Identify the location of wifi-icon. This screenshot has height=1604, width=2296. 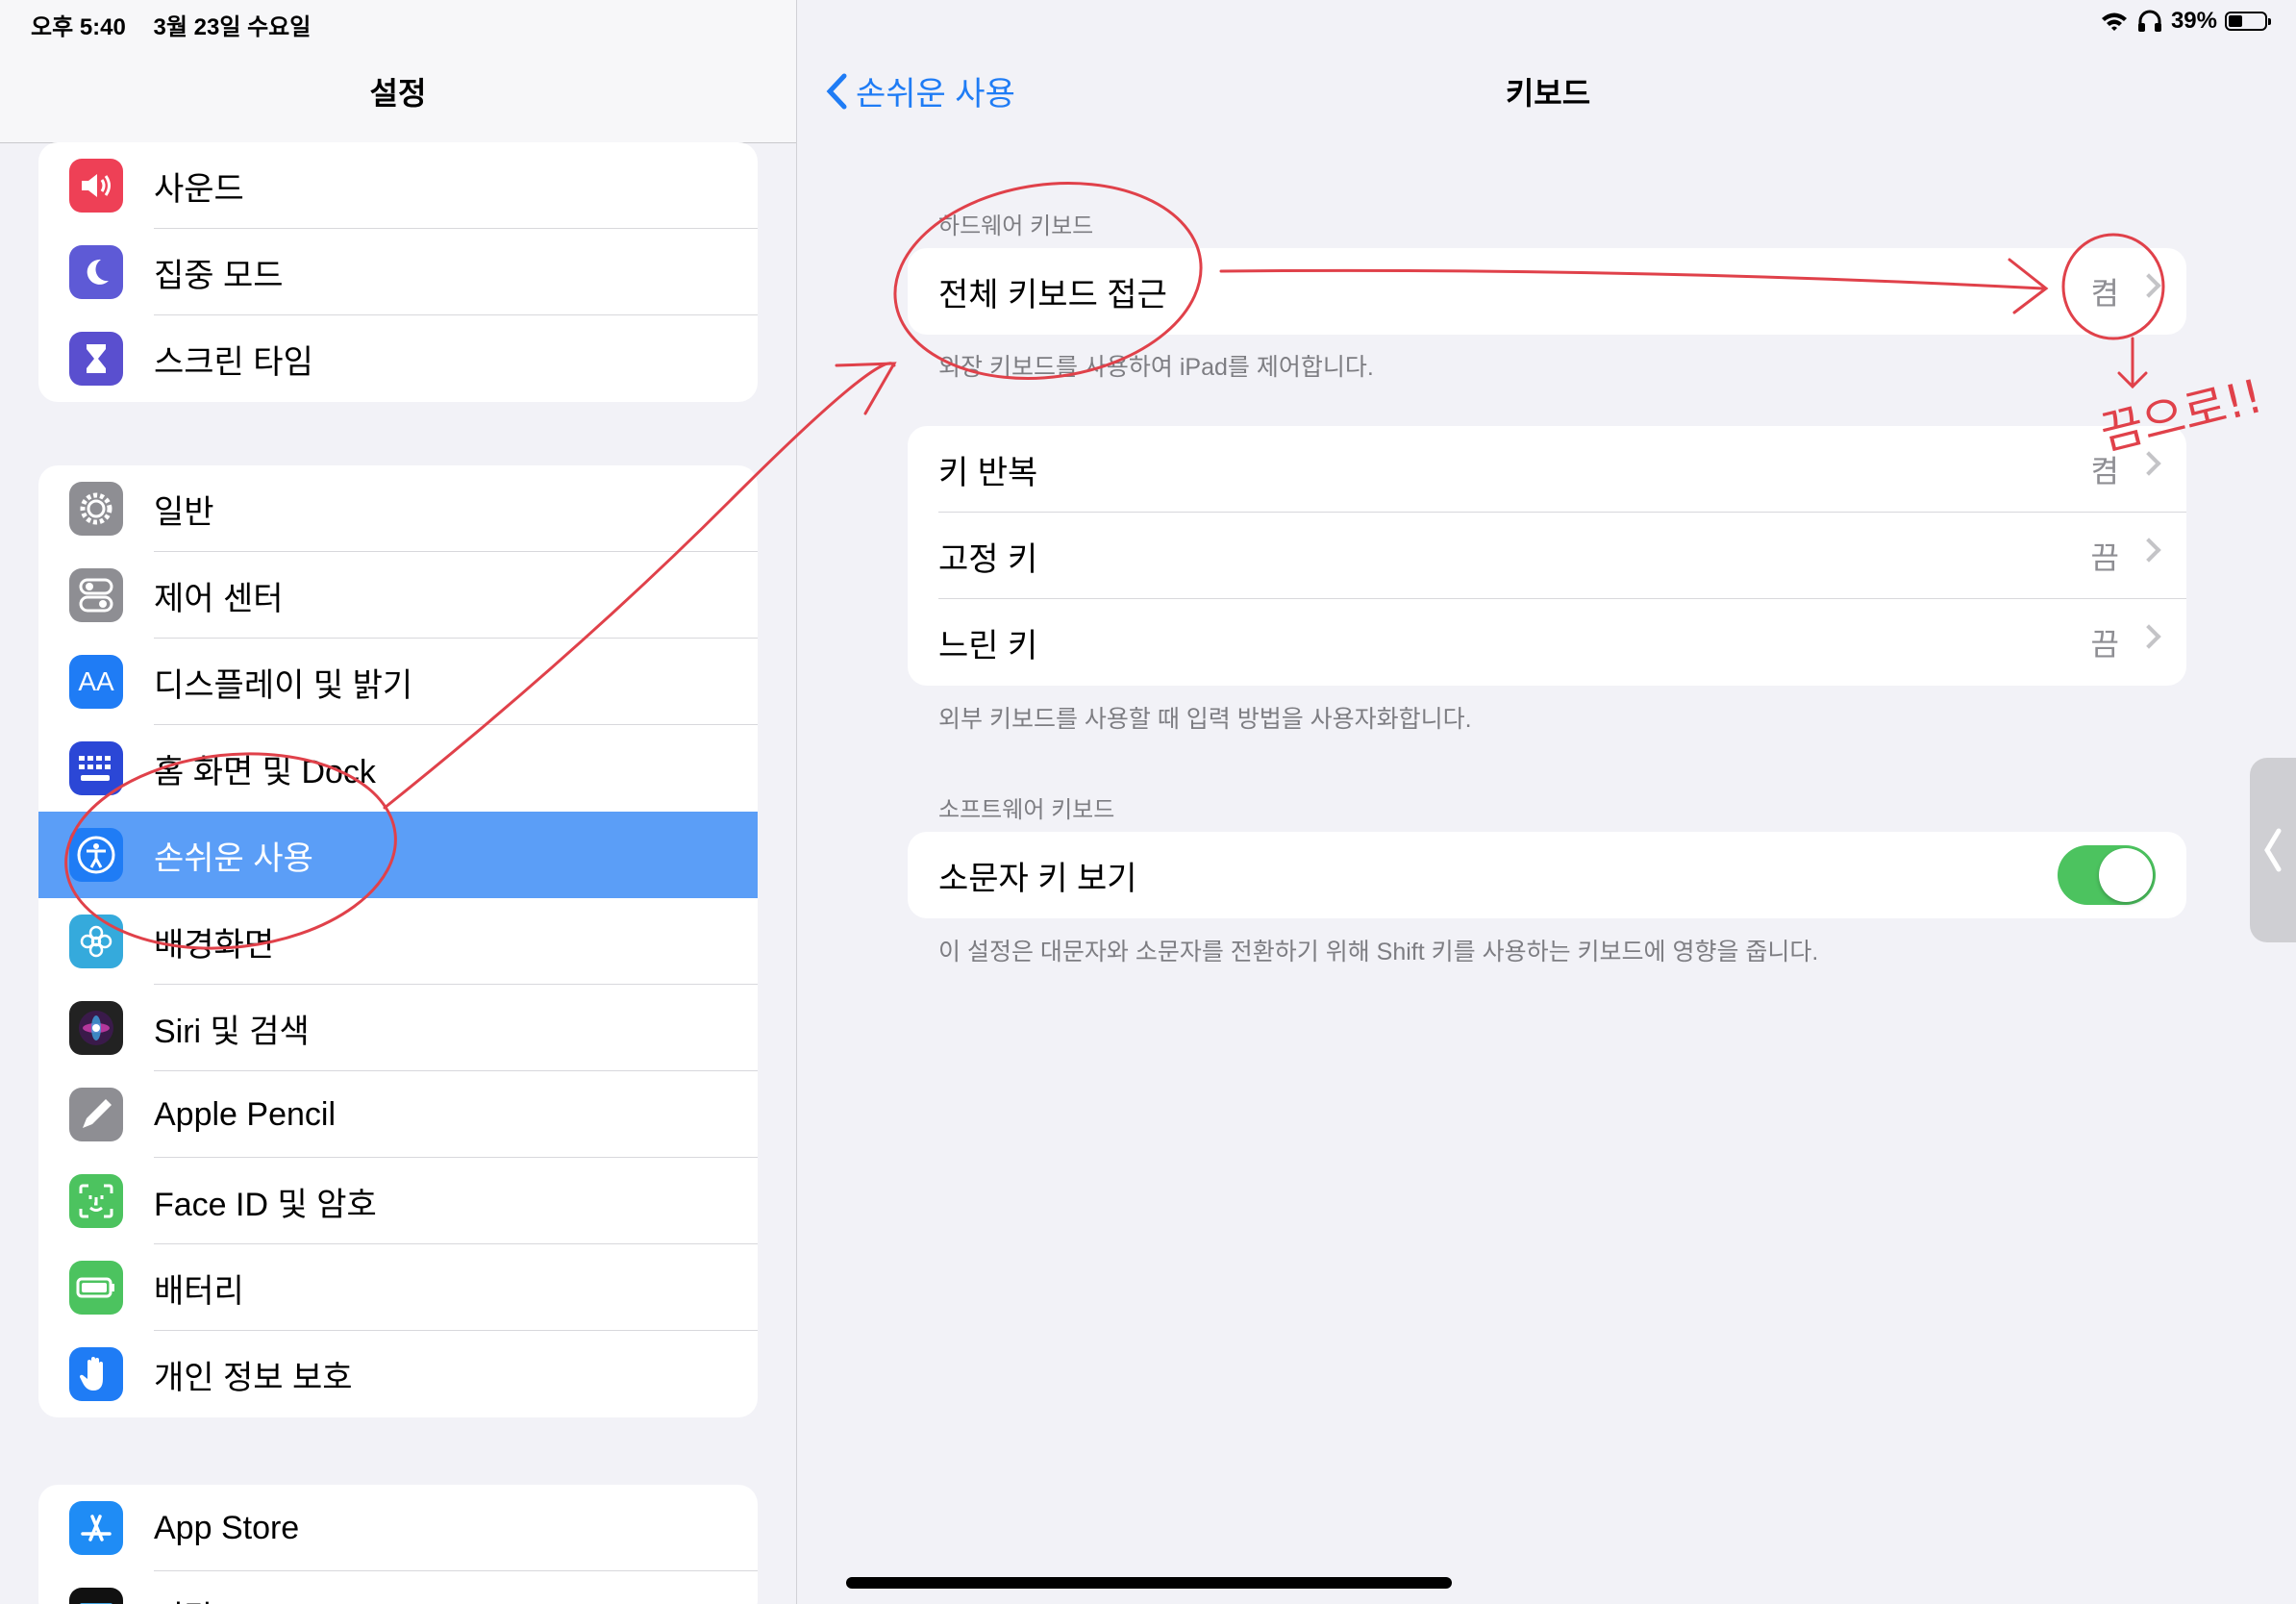
(2114, 22).